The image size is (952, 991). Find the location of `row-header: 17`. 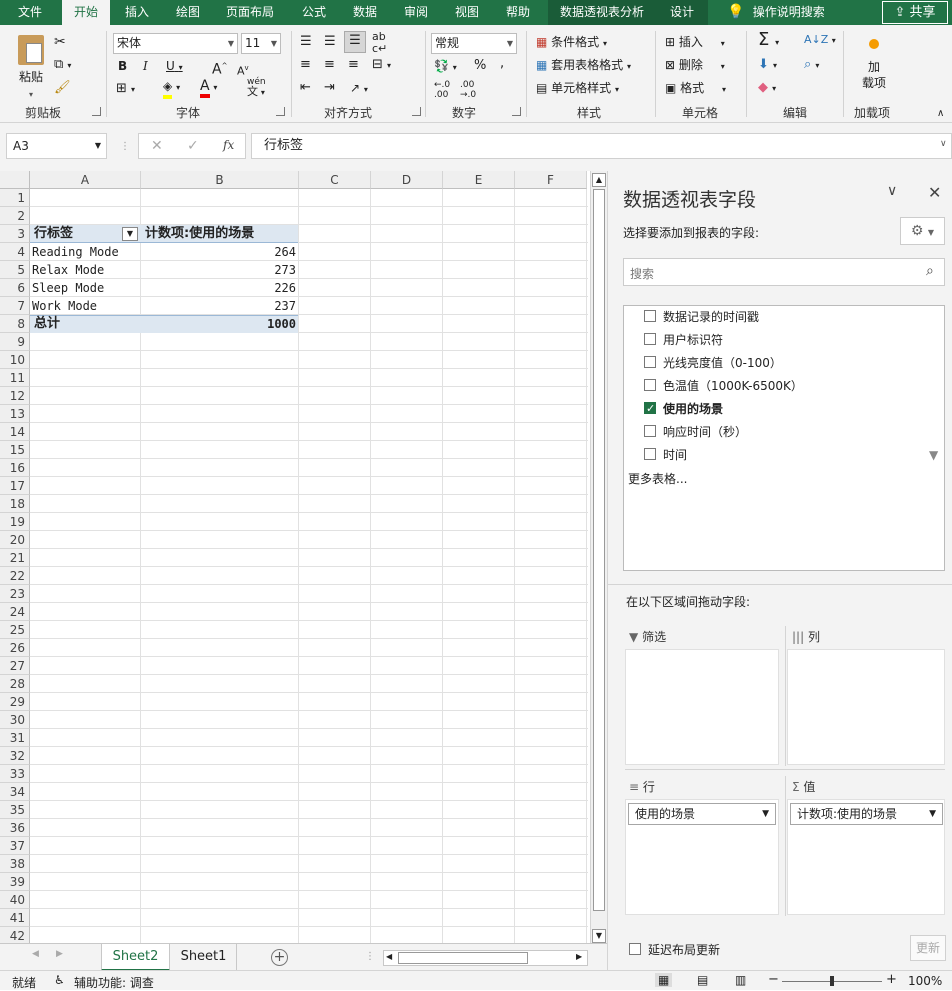

row-header: 17 is located at coordinates (15, 486).